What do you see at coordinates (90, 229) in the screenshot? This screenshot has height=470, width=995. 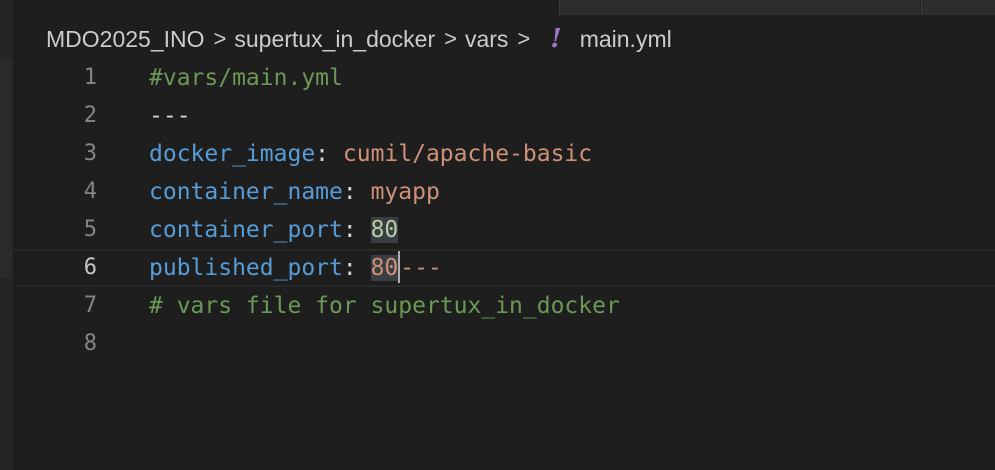 I see `line-number: 5` at bounding box center [90, 229].